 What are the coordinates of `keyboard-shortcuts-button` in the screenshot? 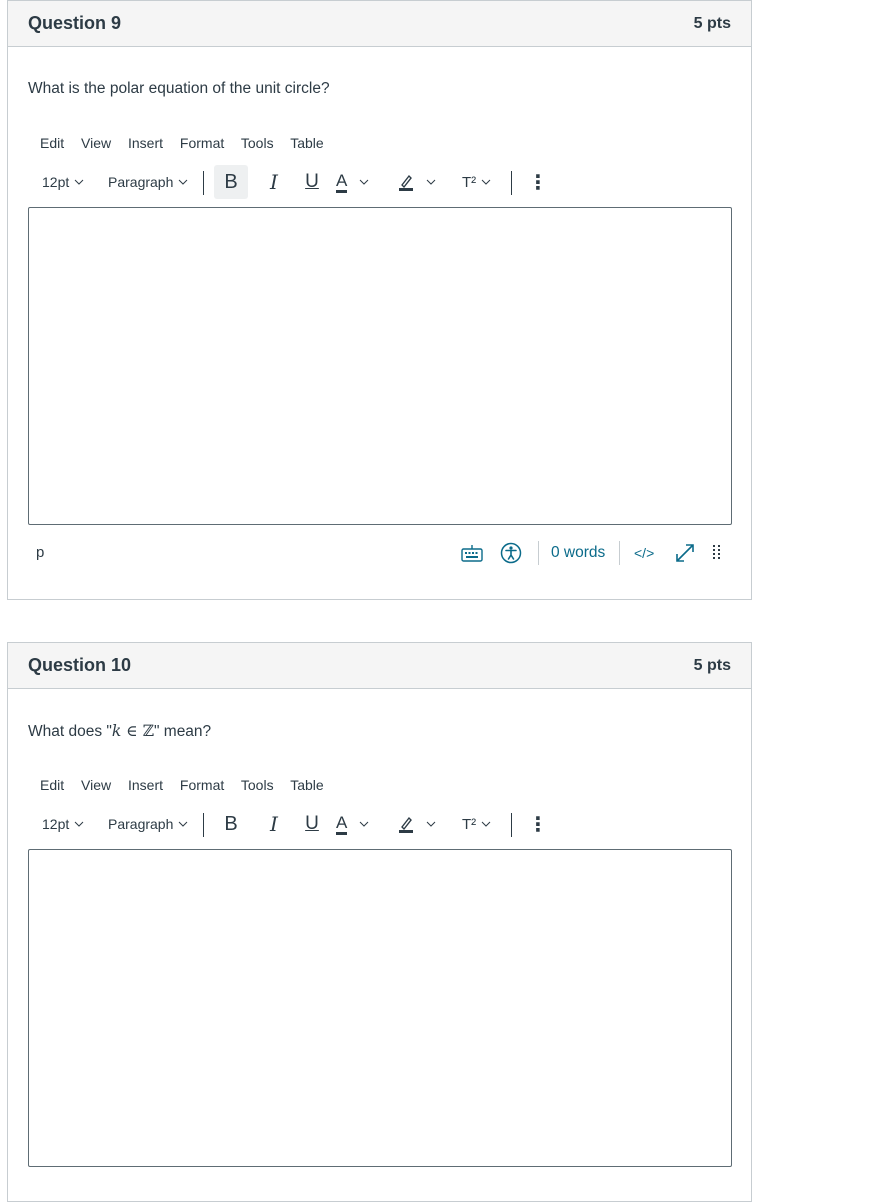 It's located at (472, 553).